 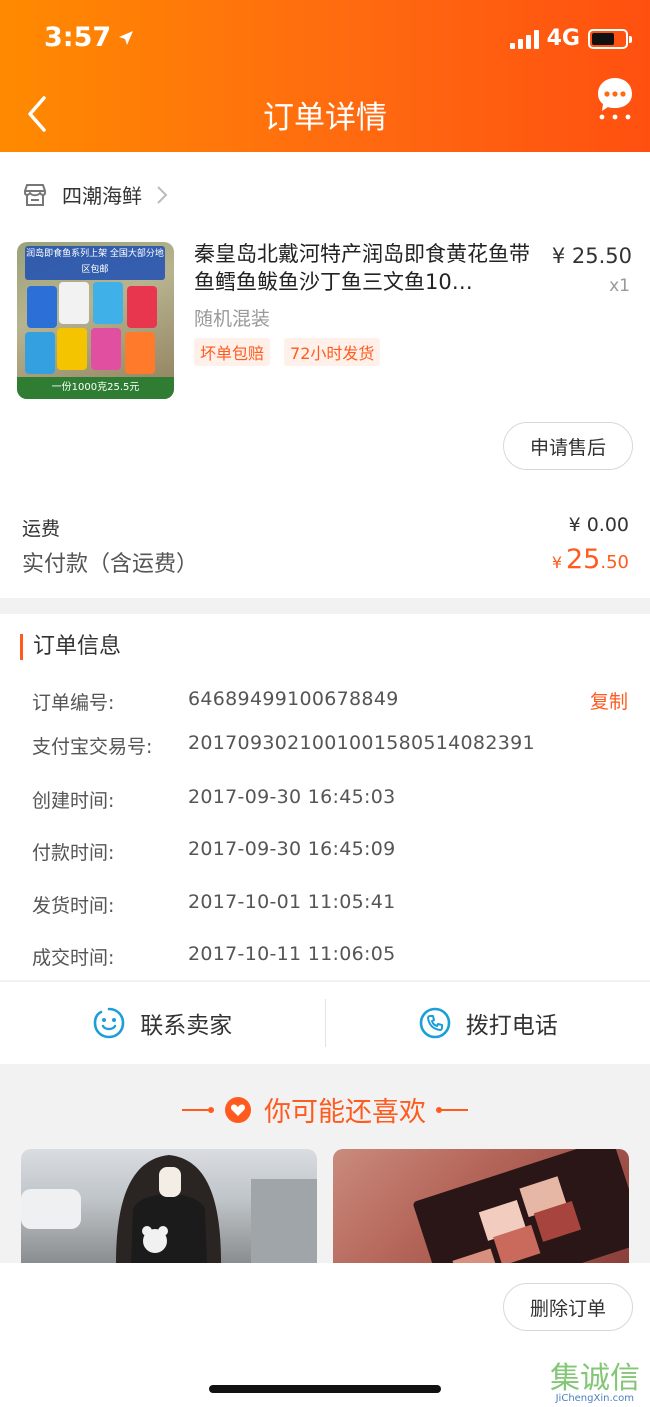 What do you see at coordinates (73, 703) in the screenshot?
I see `info-key: 订单编号:` at bounding box center [73, 703].